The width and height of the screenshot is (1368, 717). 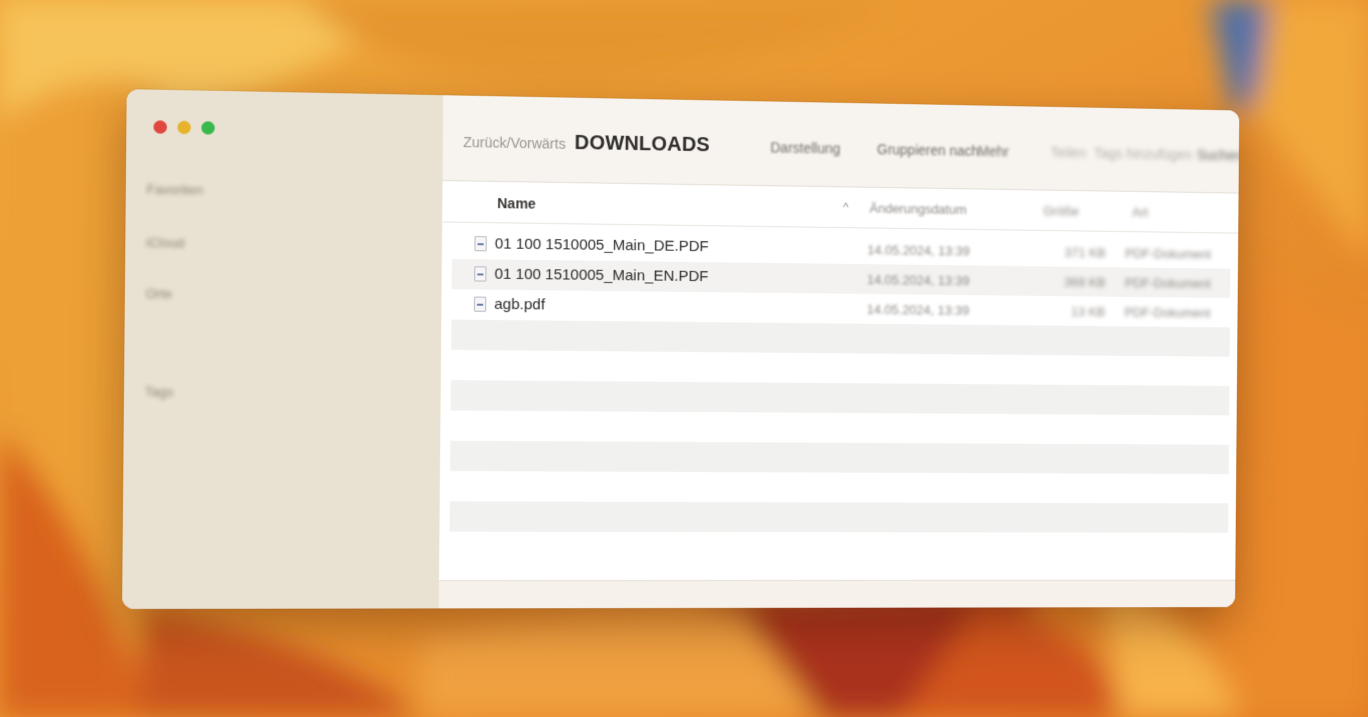 I want to click on column-header-date: Änderungsdatum, so click(x=918, y=209).